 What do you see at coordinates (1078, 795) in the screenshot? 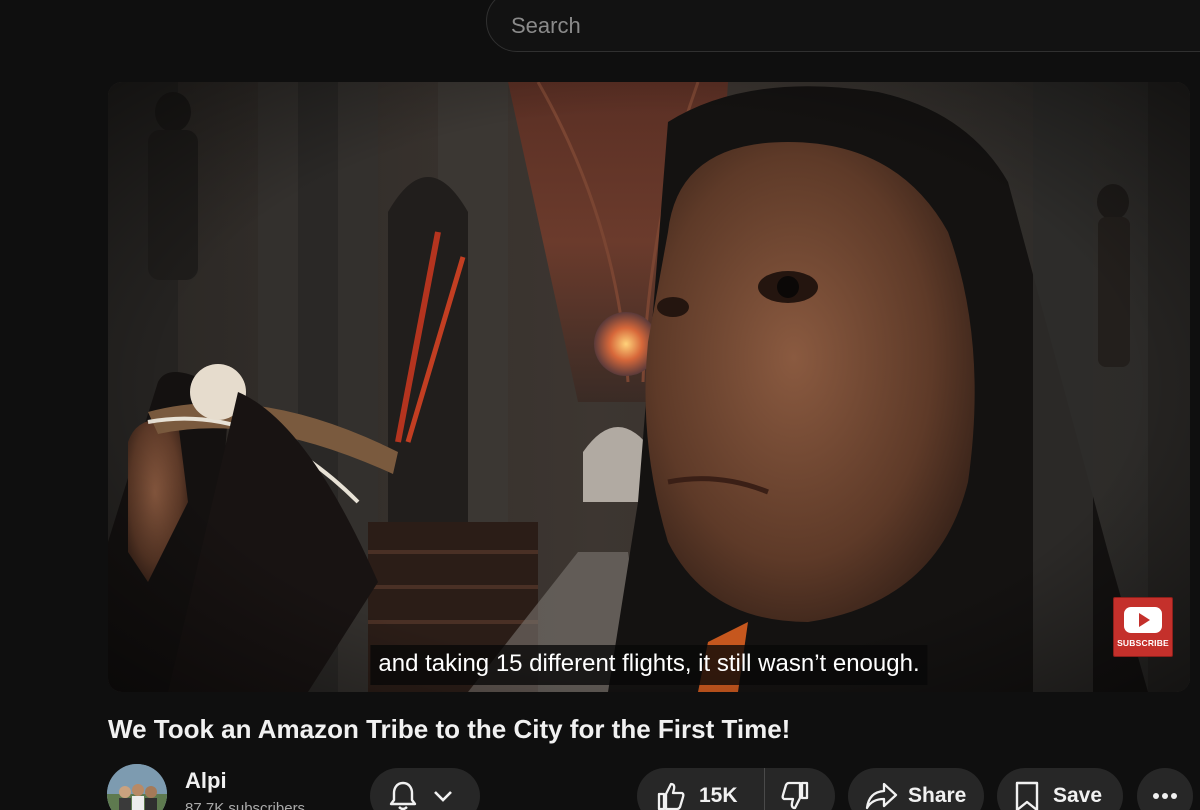
I see `save-label: Save` at bounding box center [1078, 795].